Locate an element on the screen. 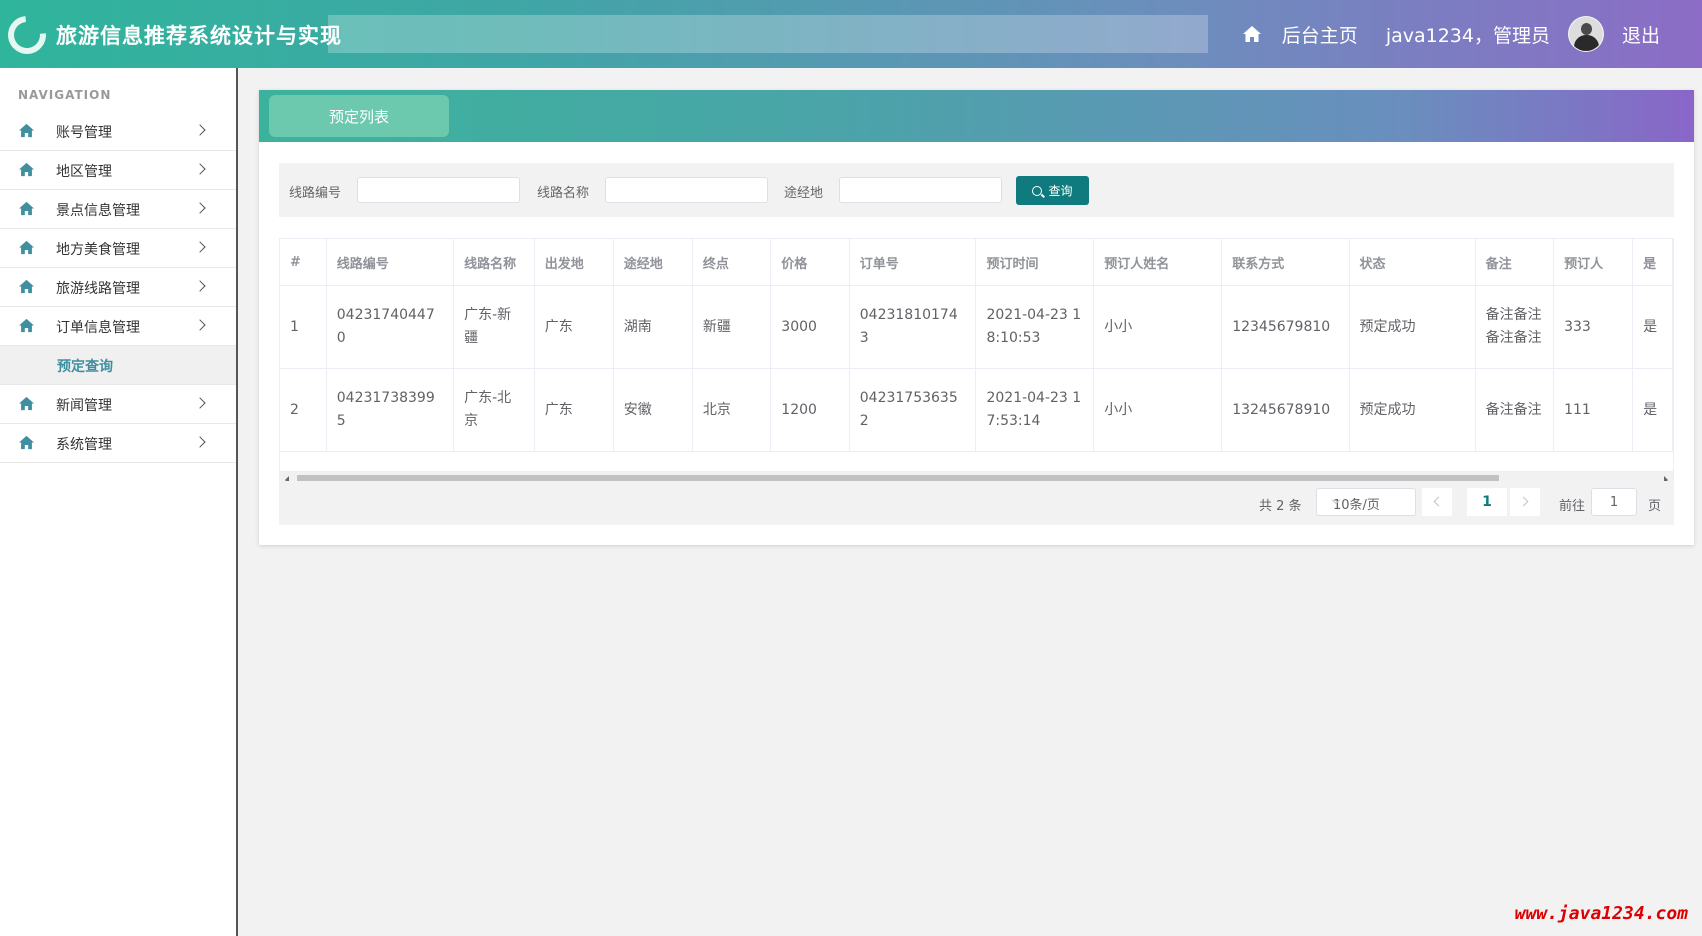 This screenshot has height=936, width=1702. sidebar-item-region: 地区管理 is located at coordinates (118, 170).